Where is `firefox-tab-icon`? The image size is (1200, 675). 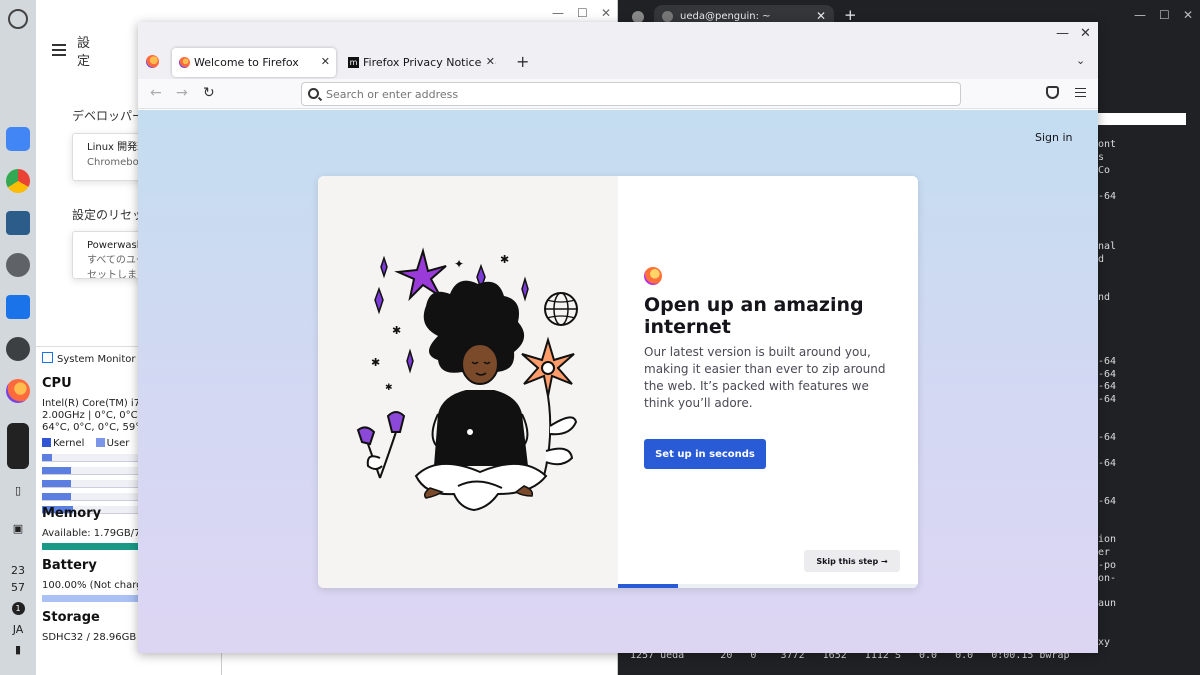 firefox-tab-icon is located at coordinates (184, 62).